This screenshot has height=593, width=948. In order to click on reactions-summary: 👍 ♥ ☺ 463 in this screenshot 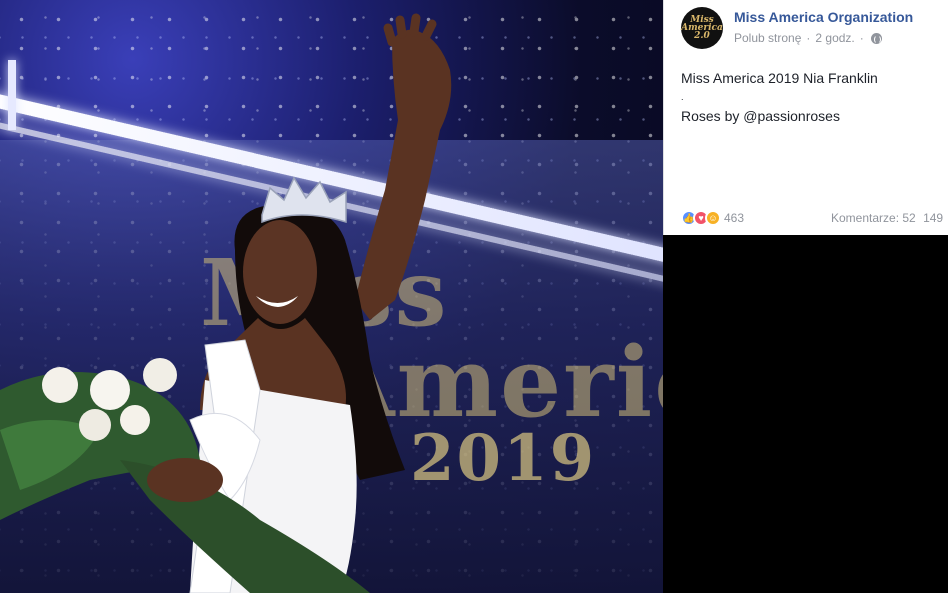, I will do `click(712, 218)`.